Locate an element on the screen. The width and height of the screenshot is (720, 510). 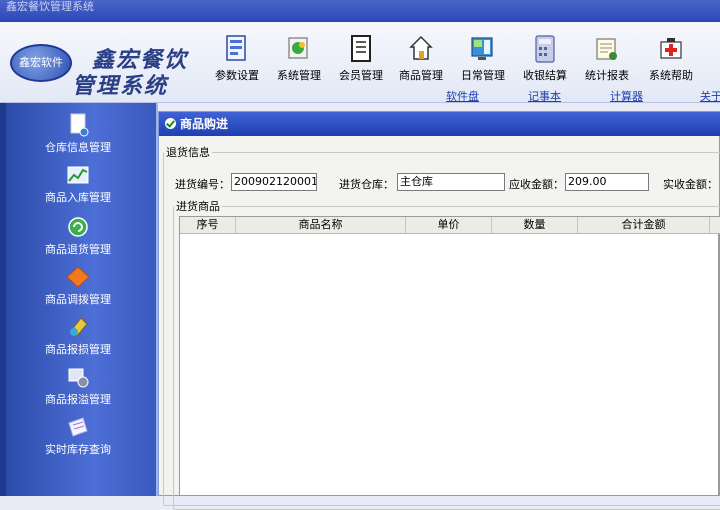
col-index: 序号 is located at coordinates (208, 225).